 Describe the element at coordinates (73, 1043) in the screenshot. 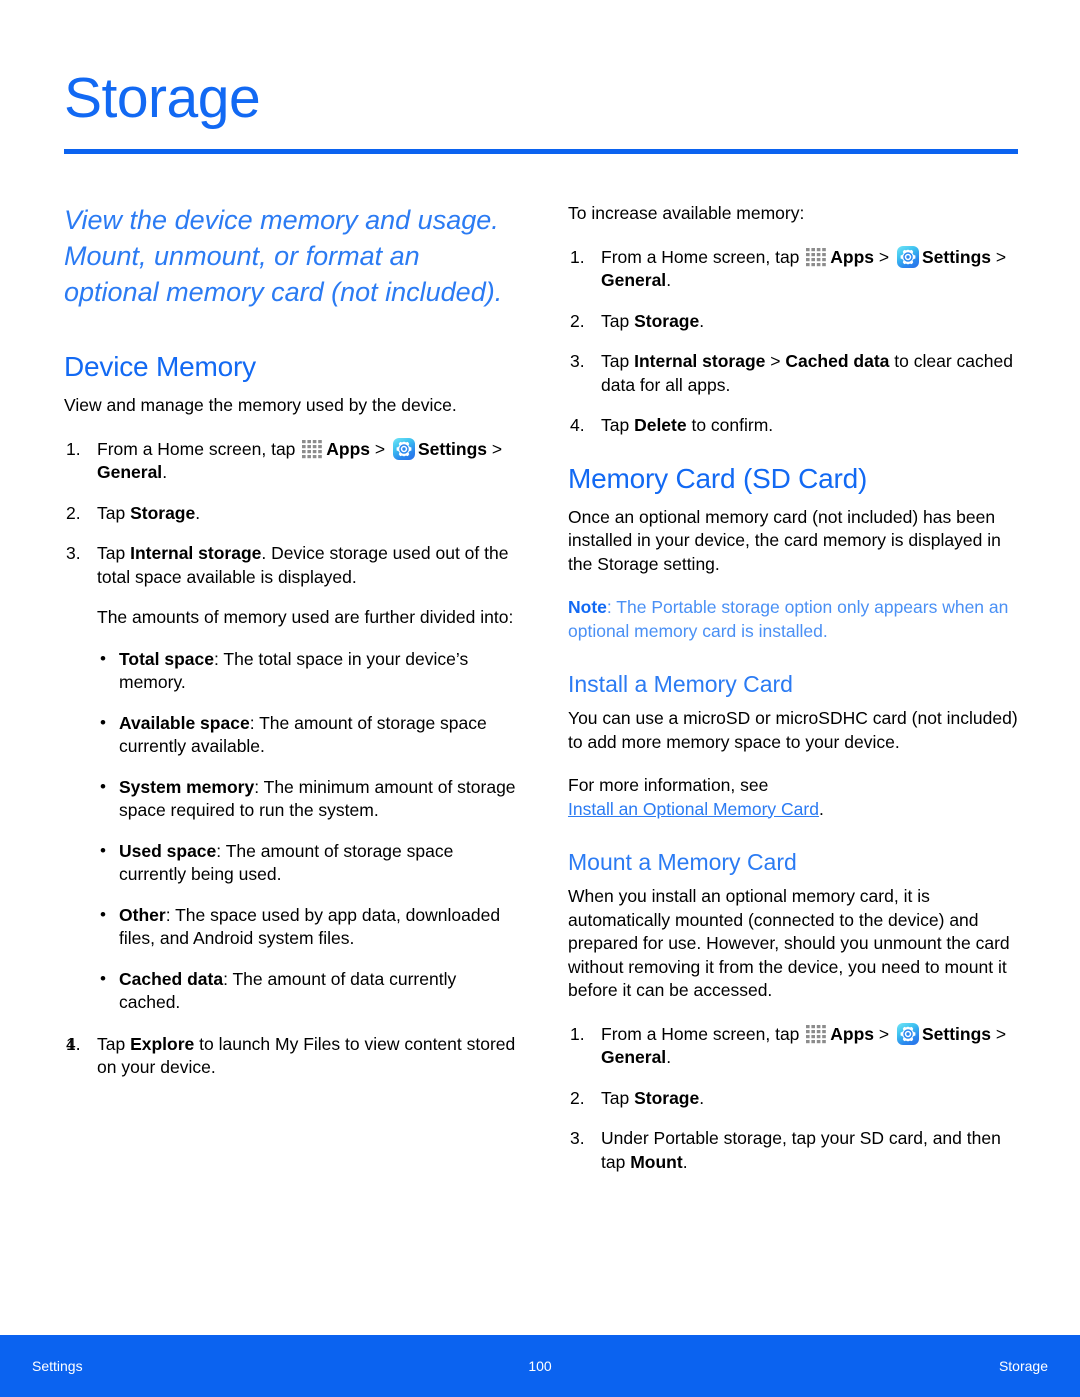

I see `list-item-number: 4.` at that location.